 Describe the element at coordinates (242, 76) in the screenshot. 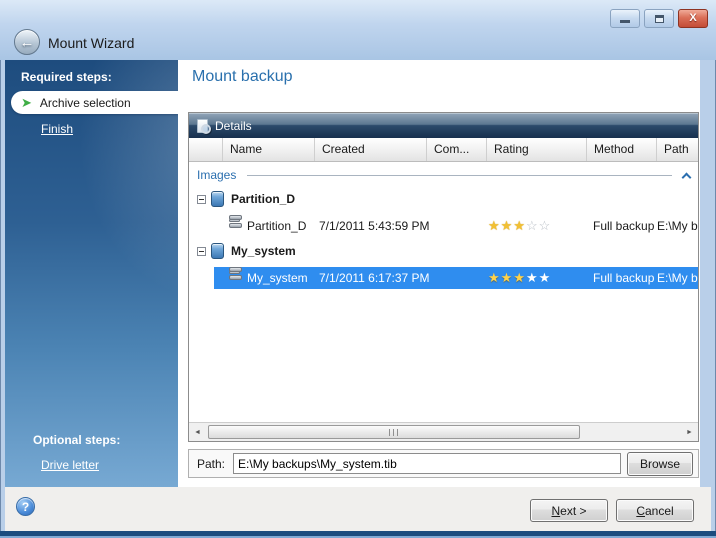

I see `page-title: Mount backup` at that location.